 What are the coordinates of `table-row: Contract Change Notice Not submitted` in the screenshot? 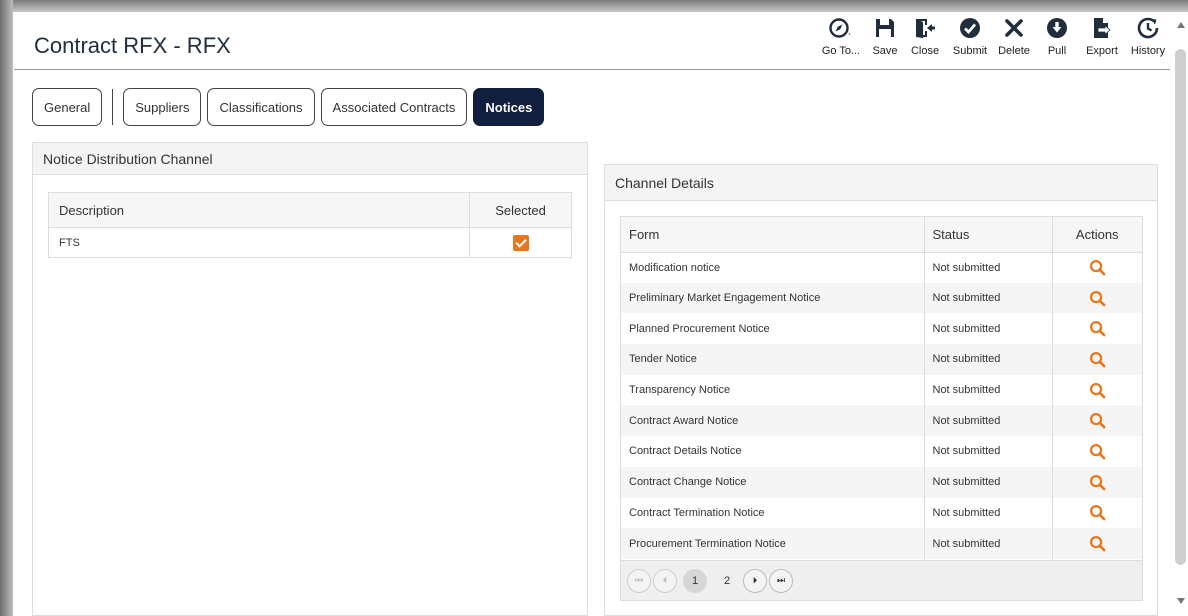 It's located at (881, 482).